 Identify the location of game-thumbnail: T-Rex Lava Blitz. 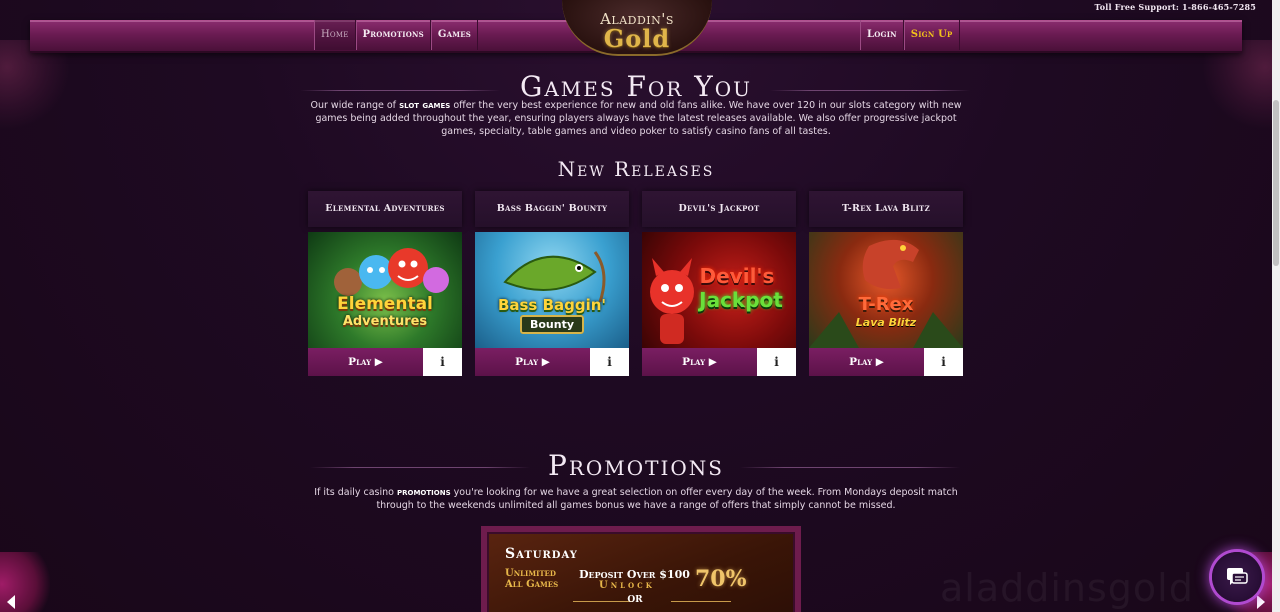
(886, 290).